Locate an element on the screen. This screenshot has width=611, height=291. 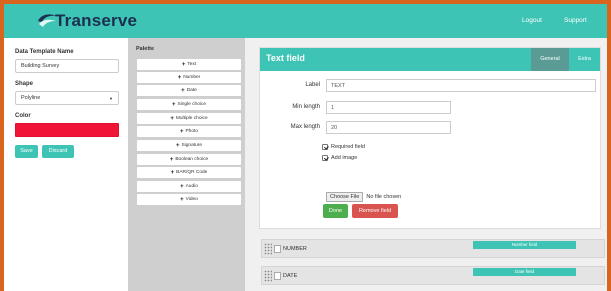
required-field-label: Required field is located at coordinates (348, 147).